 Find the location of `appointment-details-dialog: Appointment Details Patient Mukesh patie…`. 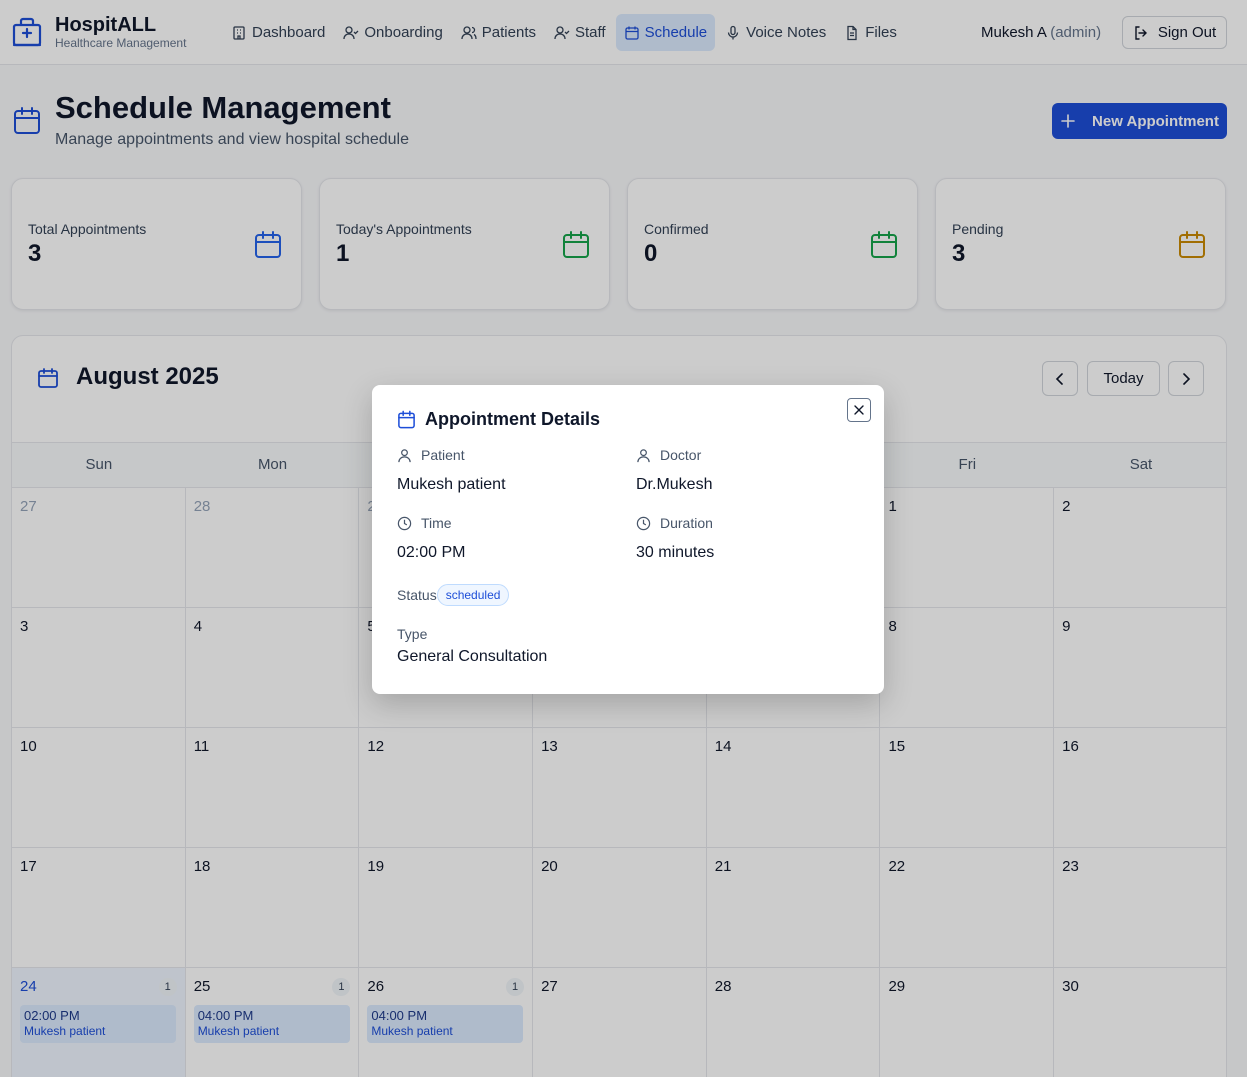

appointment-details-dialog: Appointment Details Patient Mukesh patie… is located at coordinates (628, 539).